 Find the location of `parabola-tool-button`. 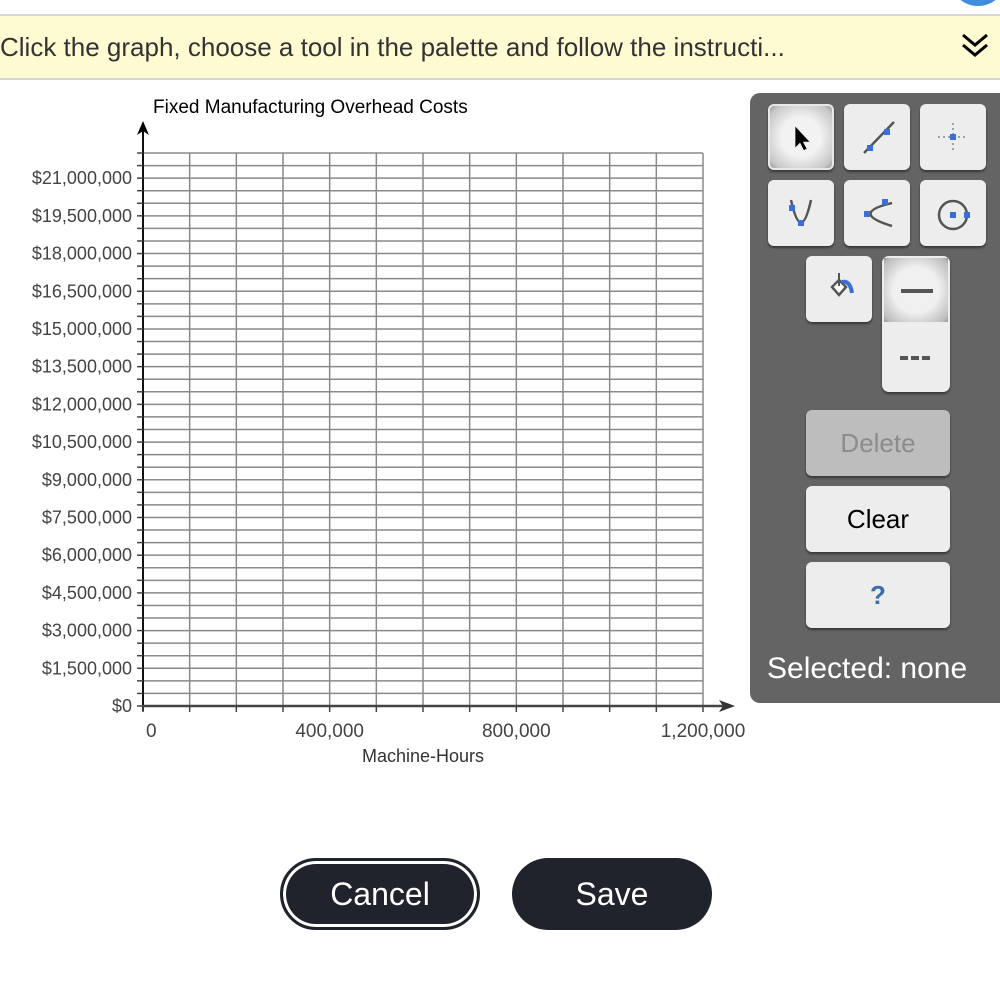

parabola-tool-button is located at coordinates (801, 213).